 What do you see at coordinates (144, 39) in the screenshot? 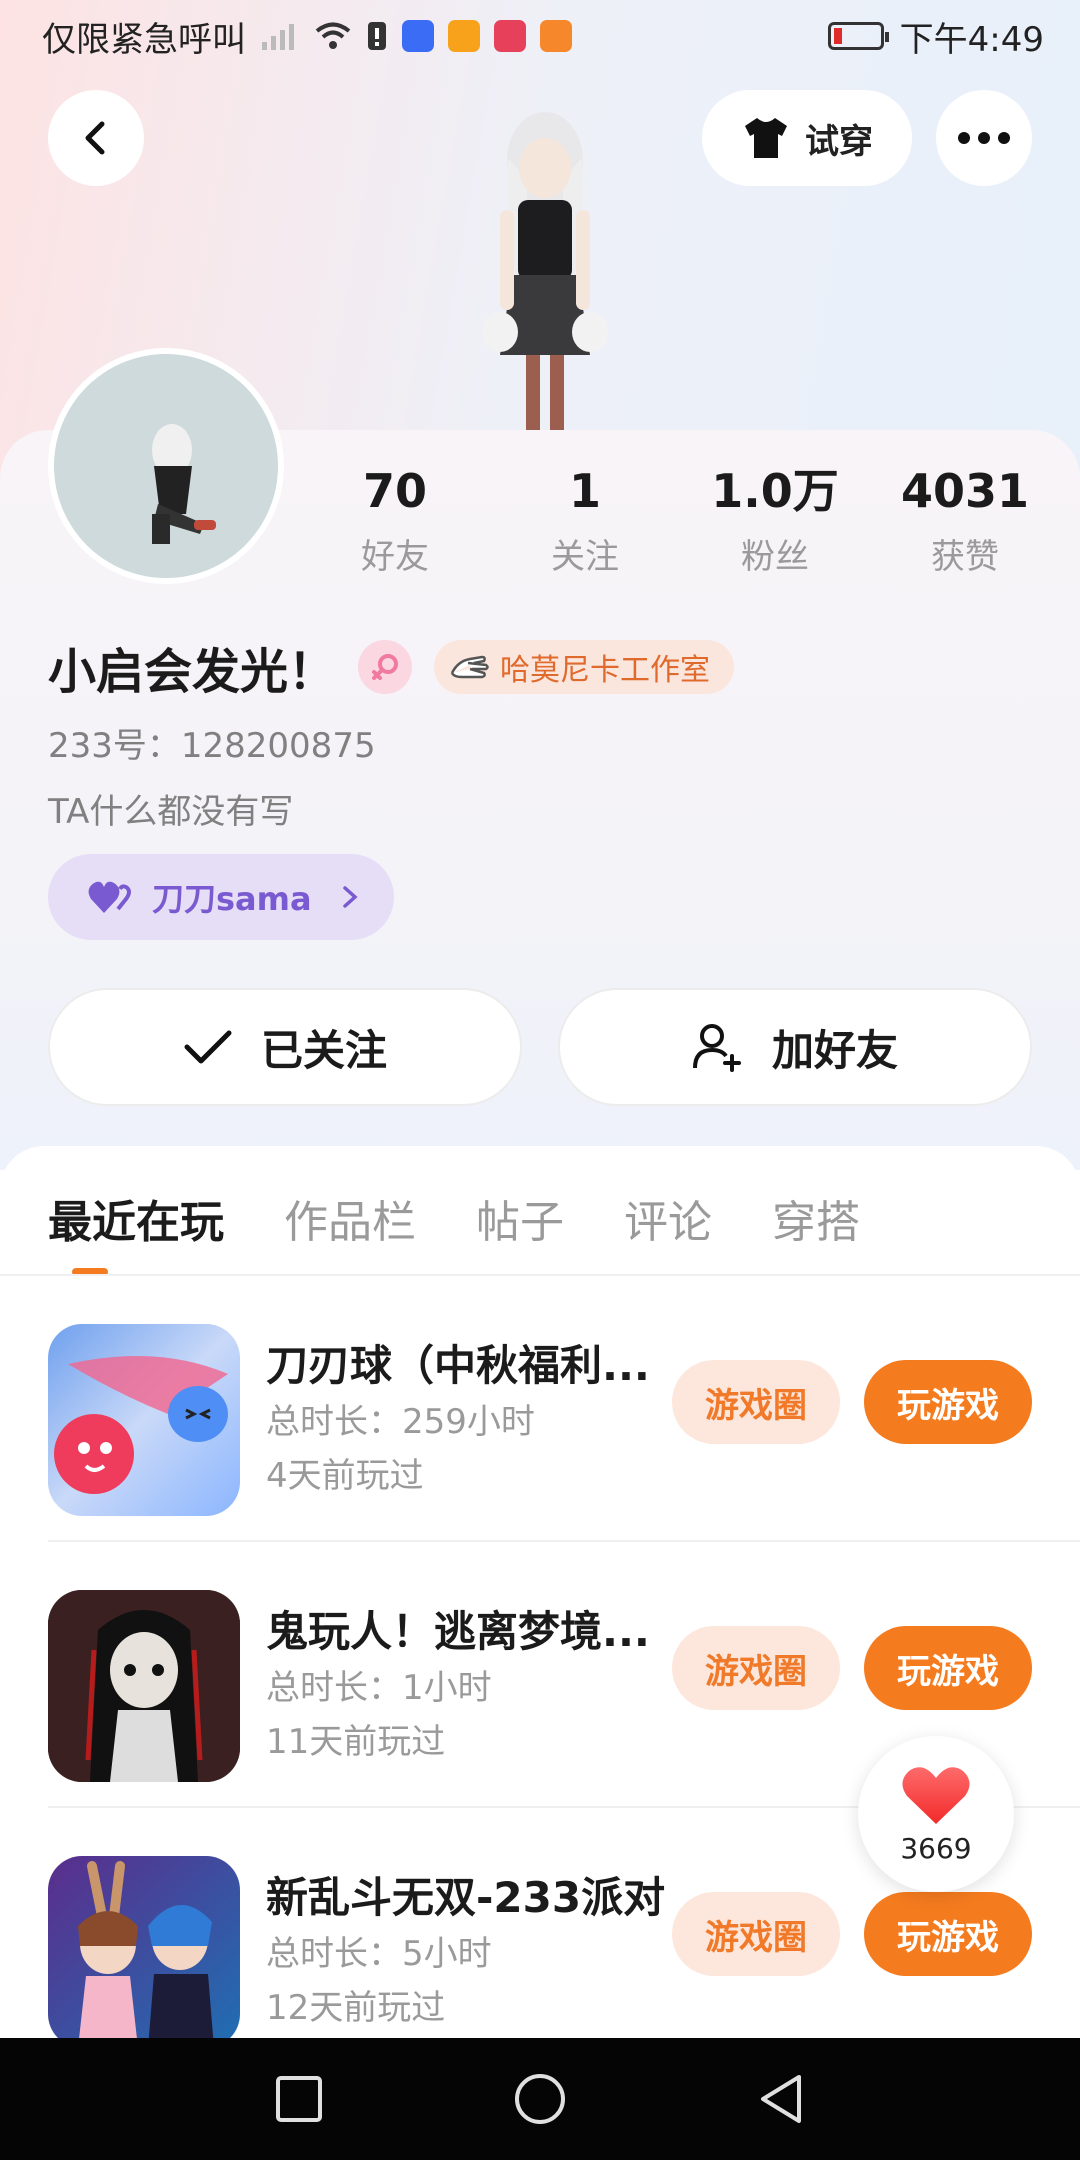
I see `carrier-text: 仅限紧急呼叫` at bounding box center [144, 39].